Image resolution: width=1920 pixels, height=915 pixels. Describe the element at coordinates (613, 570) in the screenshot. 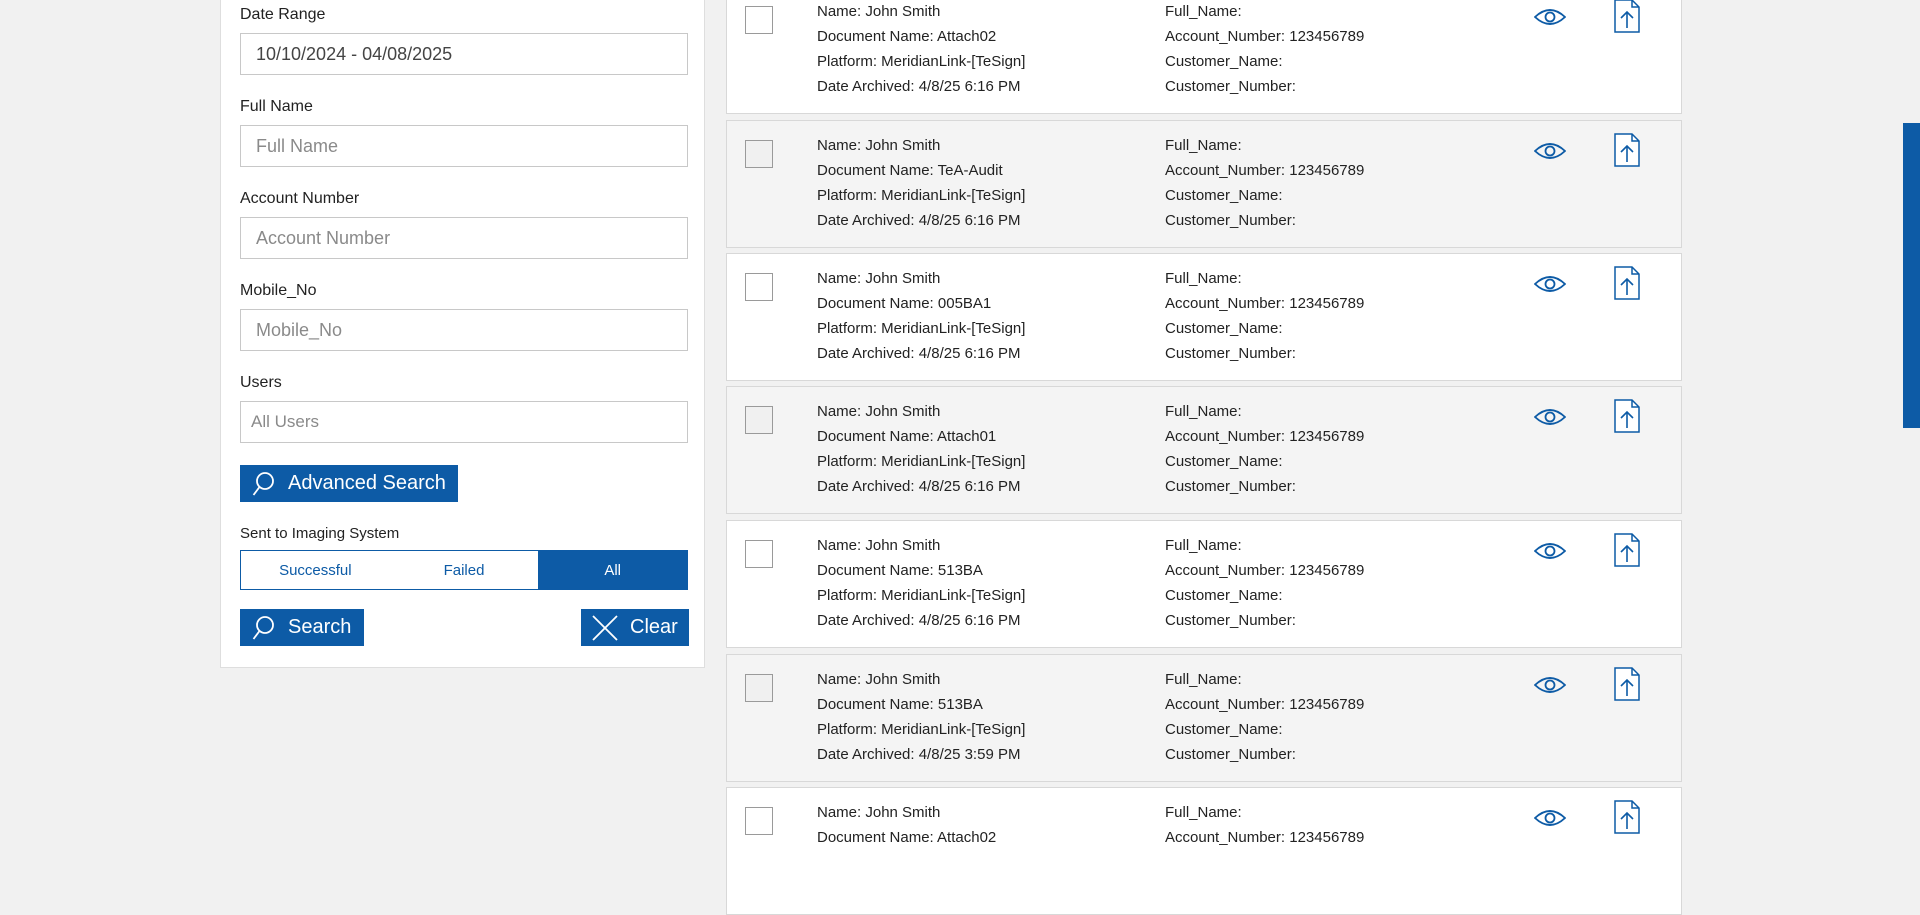

I see `status-option-all: All` at that location.